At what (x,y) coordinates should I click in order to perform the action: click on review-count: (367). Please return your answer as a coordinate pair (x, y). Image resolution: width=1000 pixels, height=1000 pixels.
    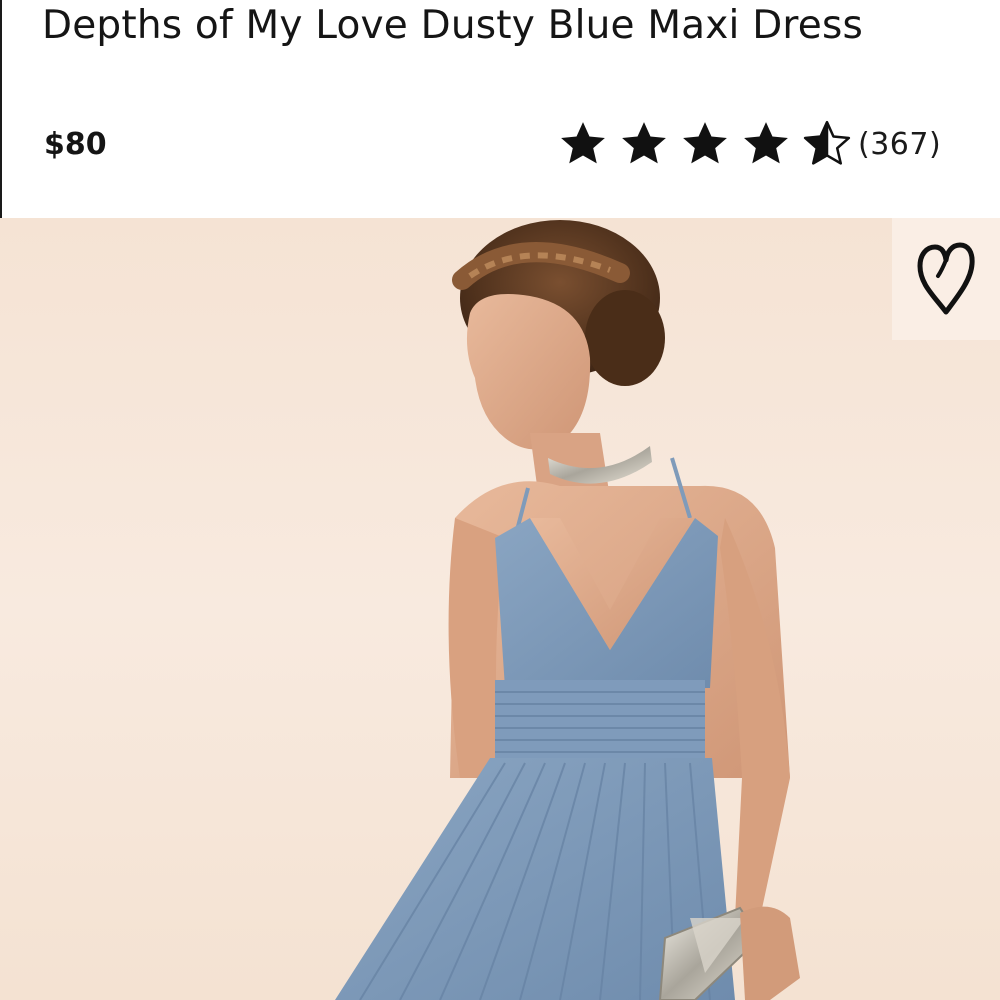
    Looking at the image, I should click on (899, 144).